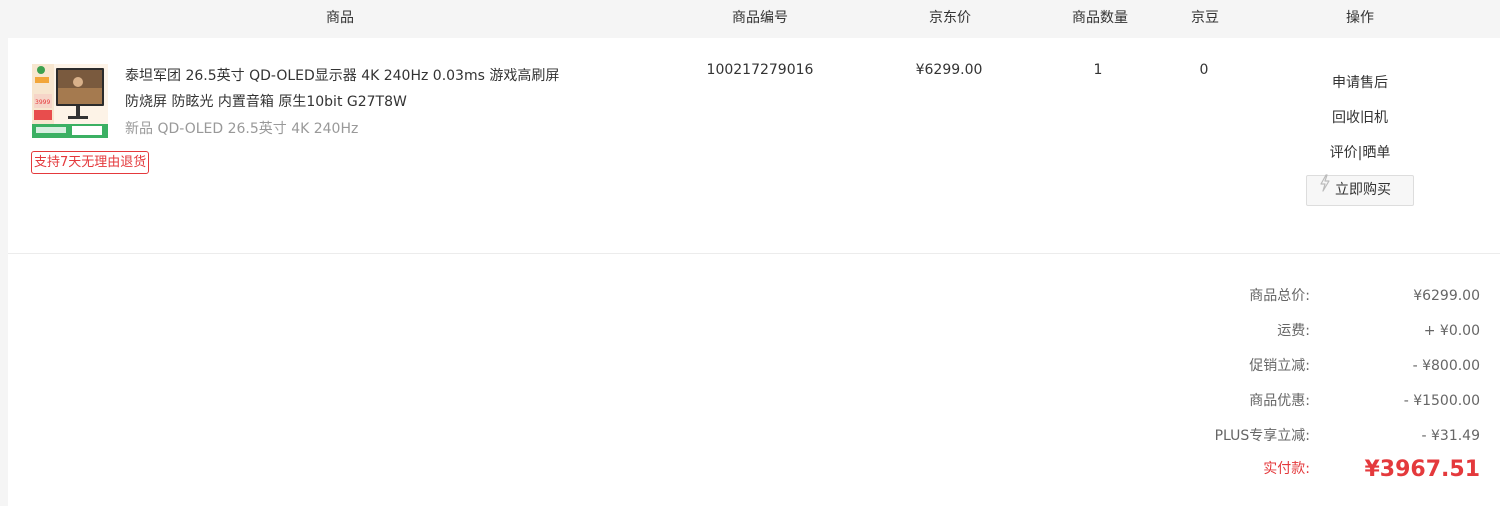 This screenshot has width=1500, height=506. Describe the element at coordinates (42, 102) in the screenshot. I see `thumb-price-text: 3999` at that location.